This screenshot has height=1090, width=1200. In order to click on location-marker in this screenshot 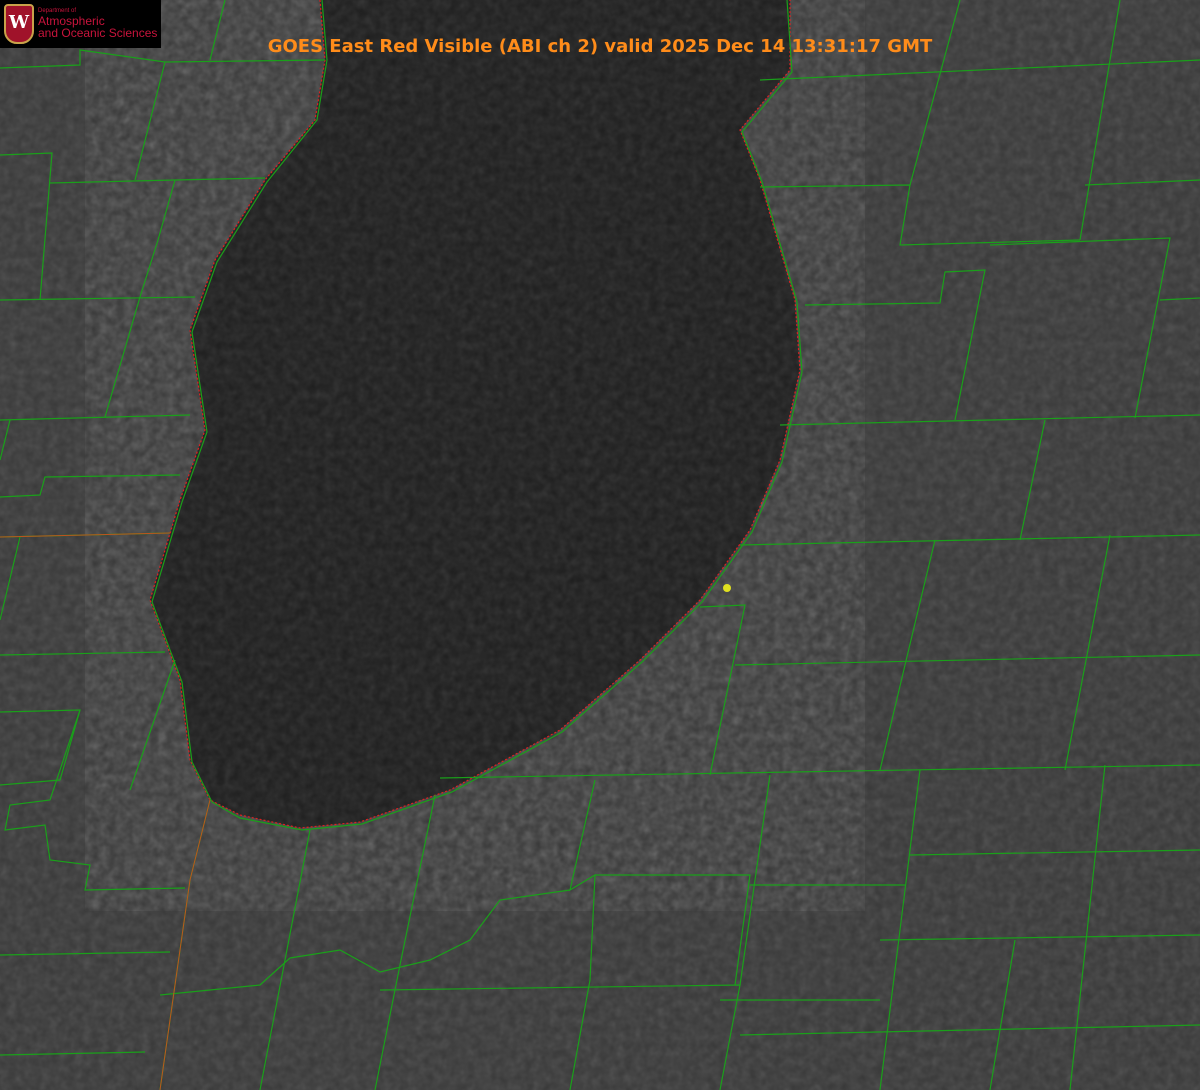, I will do `click(727, 588)`.